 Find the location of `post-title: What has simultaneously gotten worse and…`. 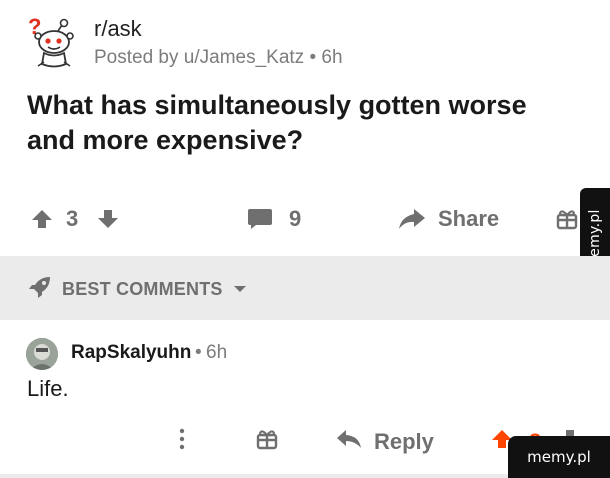

post-title: What has simultaneously gotten worse and… is located at coordinates (277, 122).